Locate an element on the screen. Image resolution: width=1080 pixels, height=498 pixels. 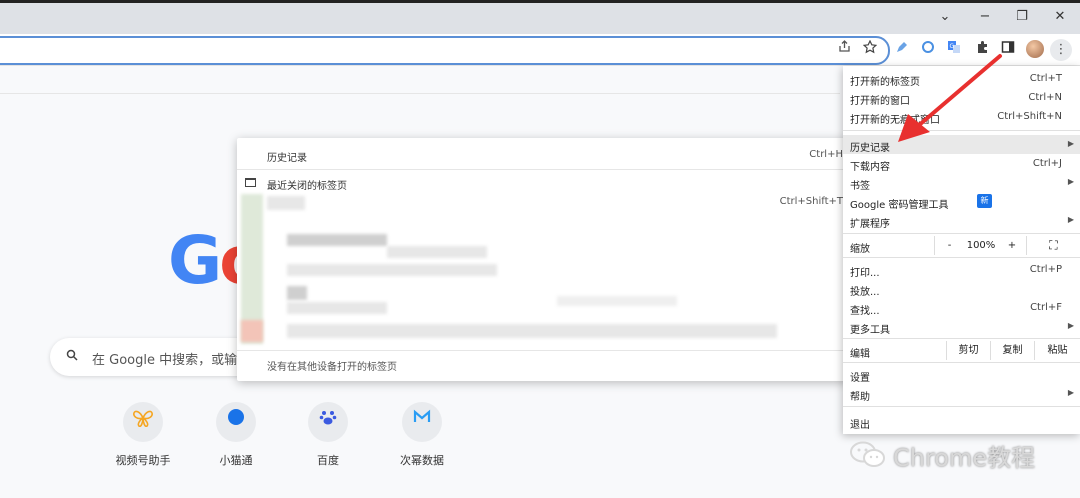
menu-item-incognito: 打开新的无痕式窗口 Ctrl+Shift+N is located at coordinates (961, 116).